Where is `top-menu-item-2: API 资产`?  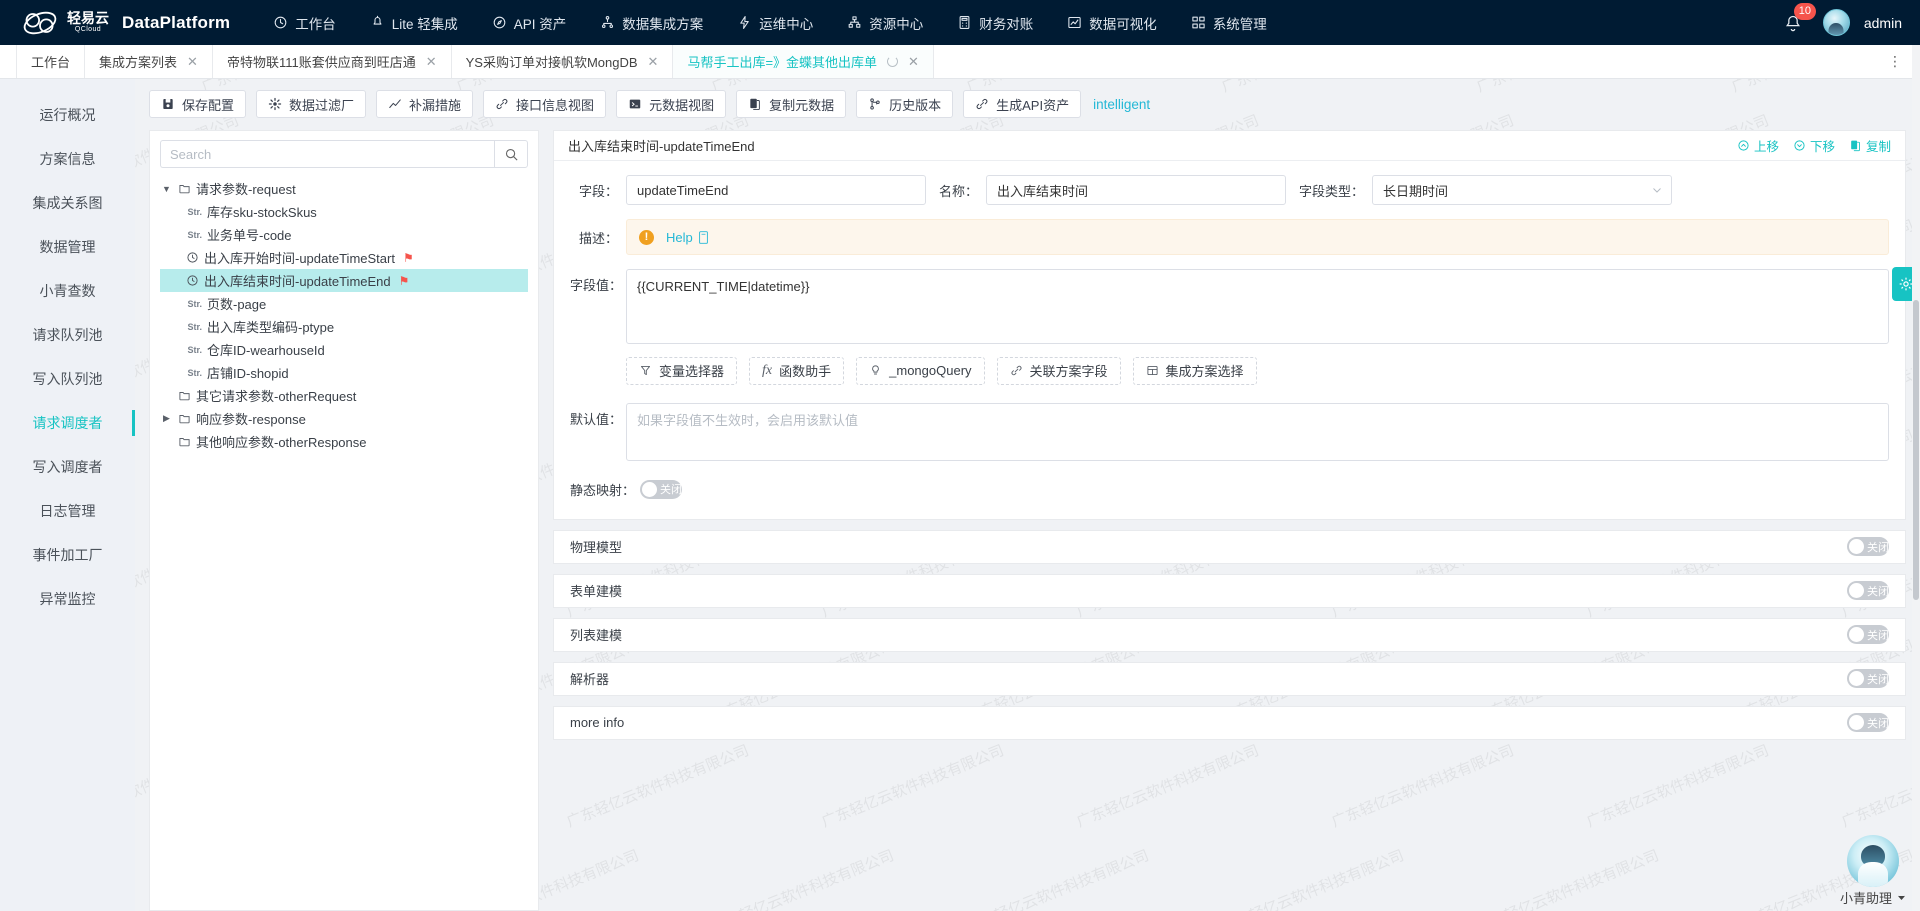 top-menu-item-2: API 资产 is located at coordinates (529, 22).